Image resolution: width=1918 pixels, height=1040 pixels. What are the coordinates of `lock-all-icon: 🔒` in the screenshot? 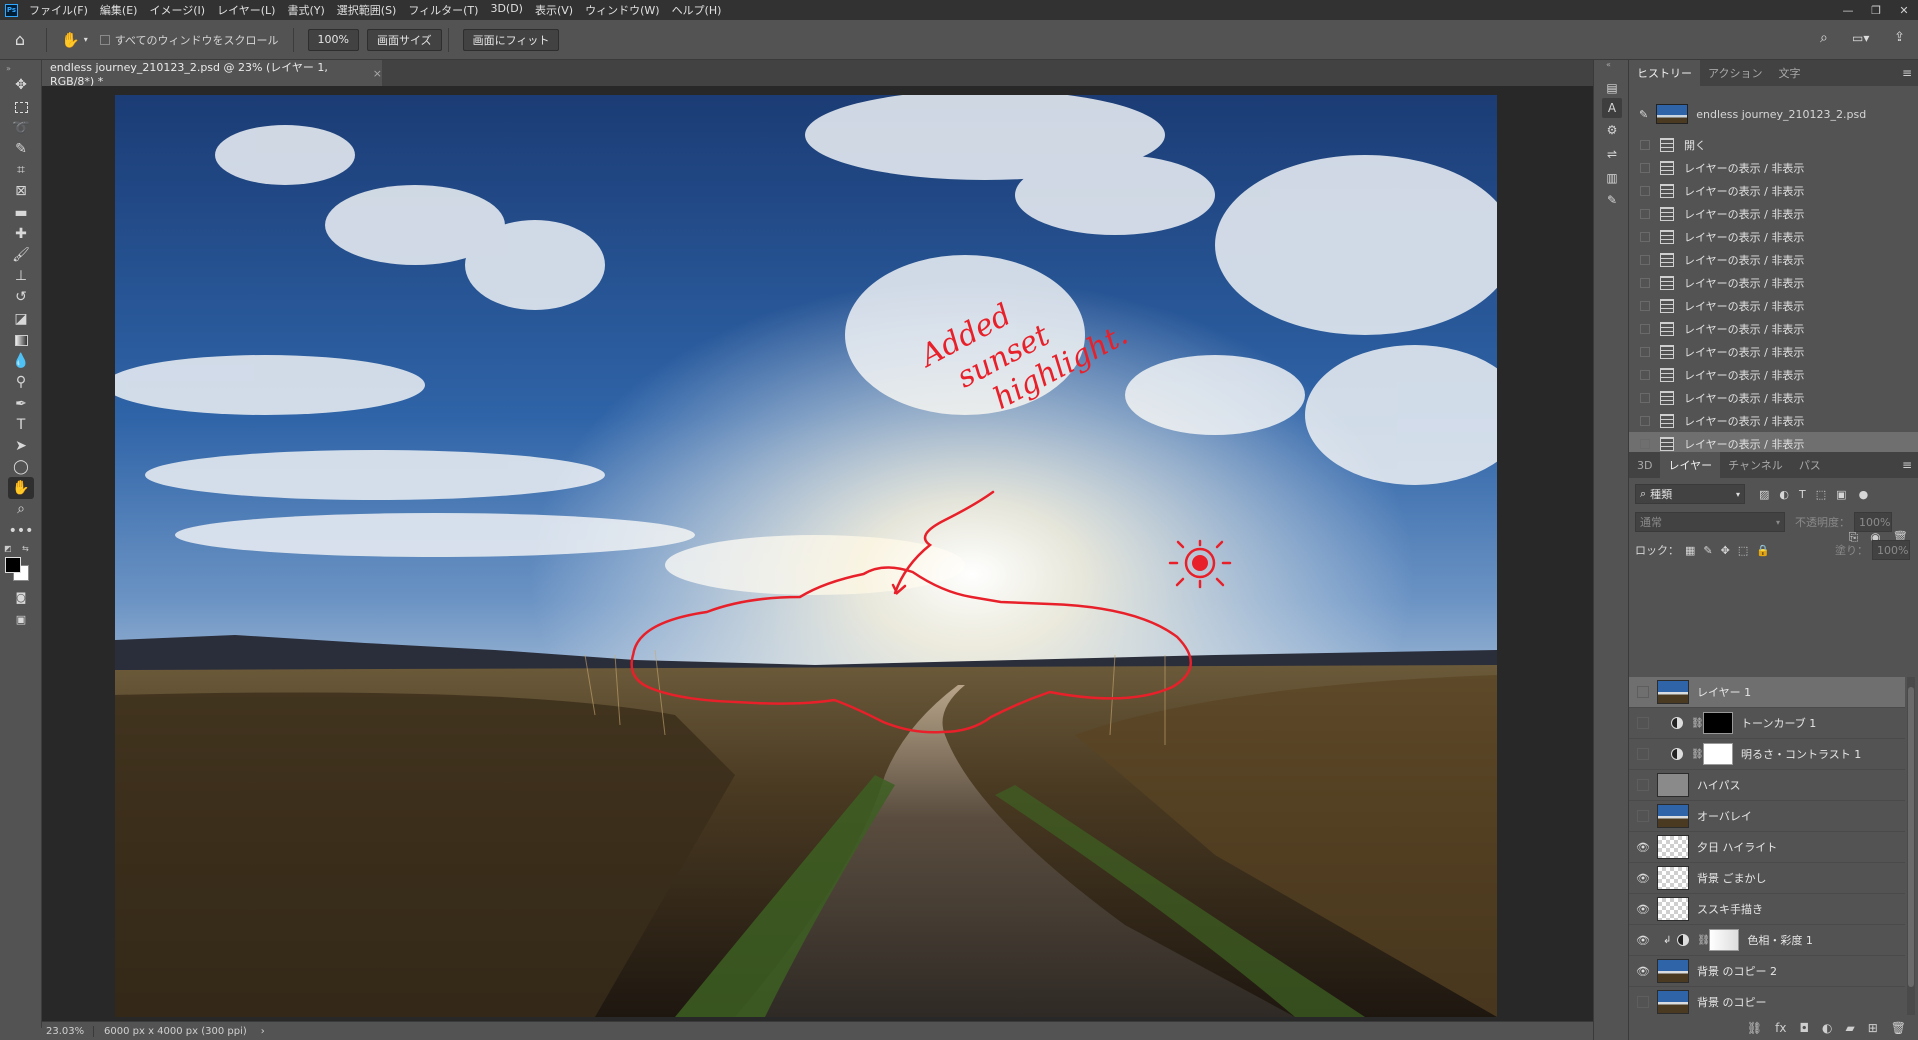 It's located at (1763, 550).